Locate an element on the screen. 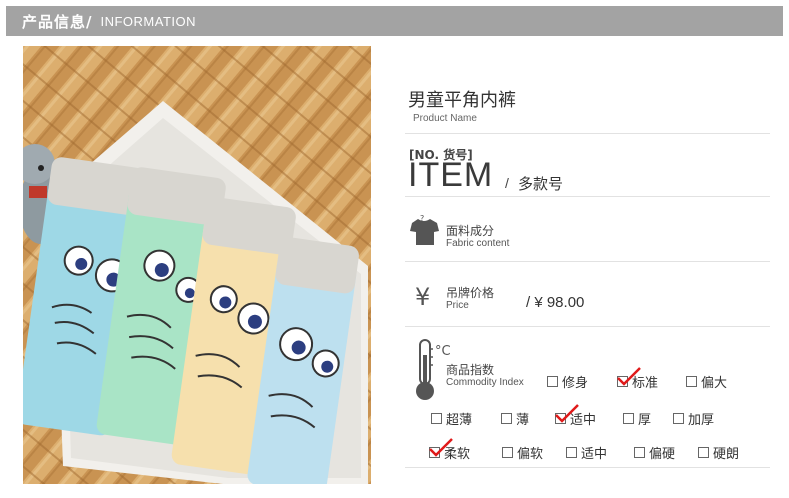 The image size is (789, 498). option-label: 超薄 is located at coordinates (459, 420).